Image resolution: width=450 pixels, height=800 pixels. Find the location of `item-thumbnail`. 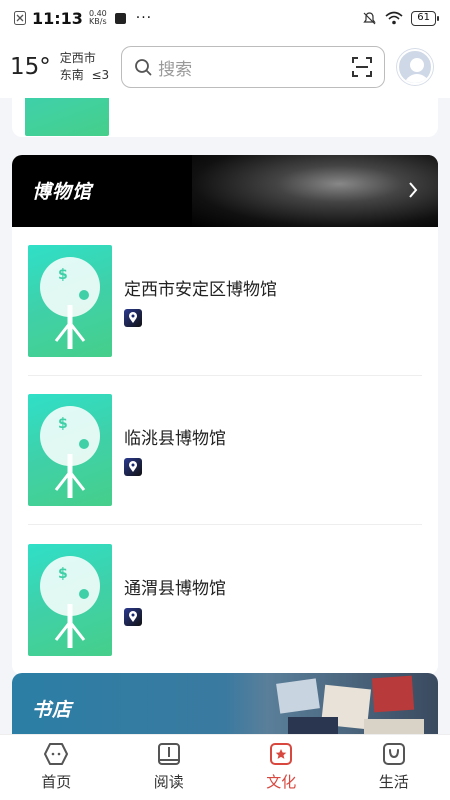

item-thumbnail is located at coordinates (67, 117).